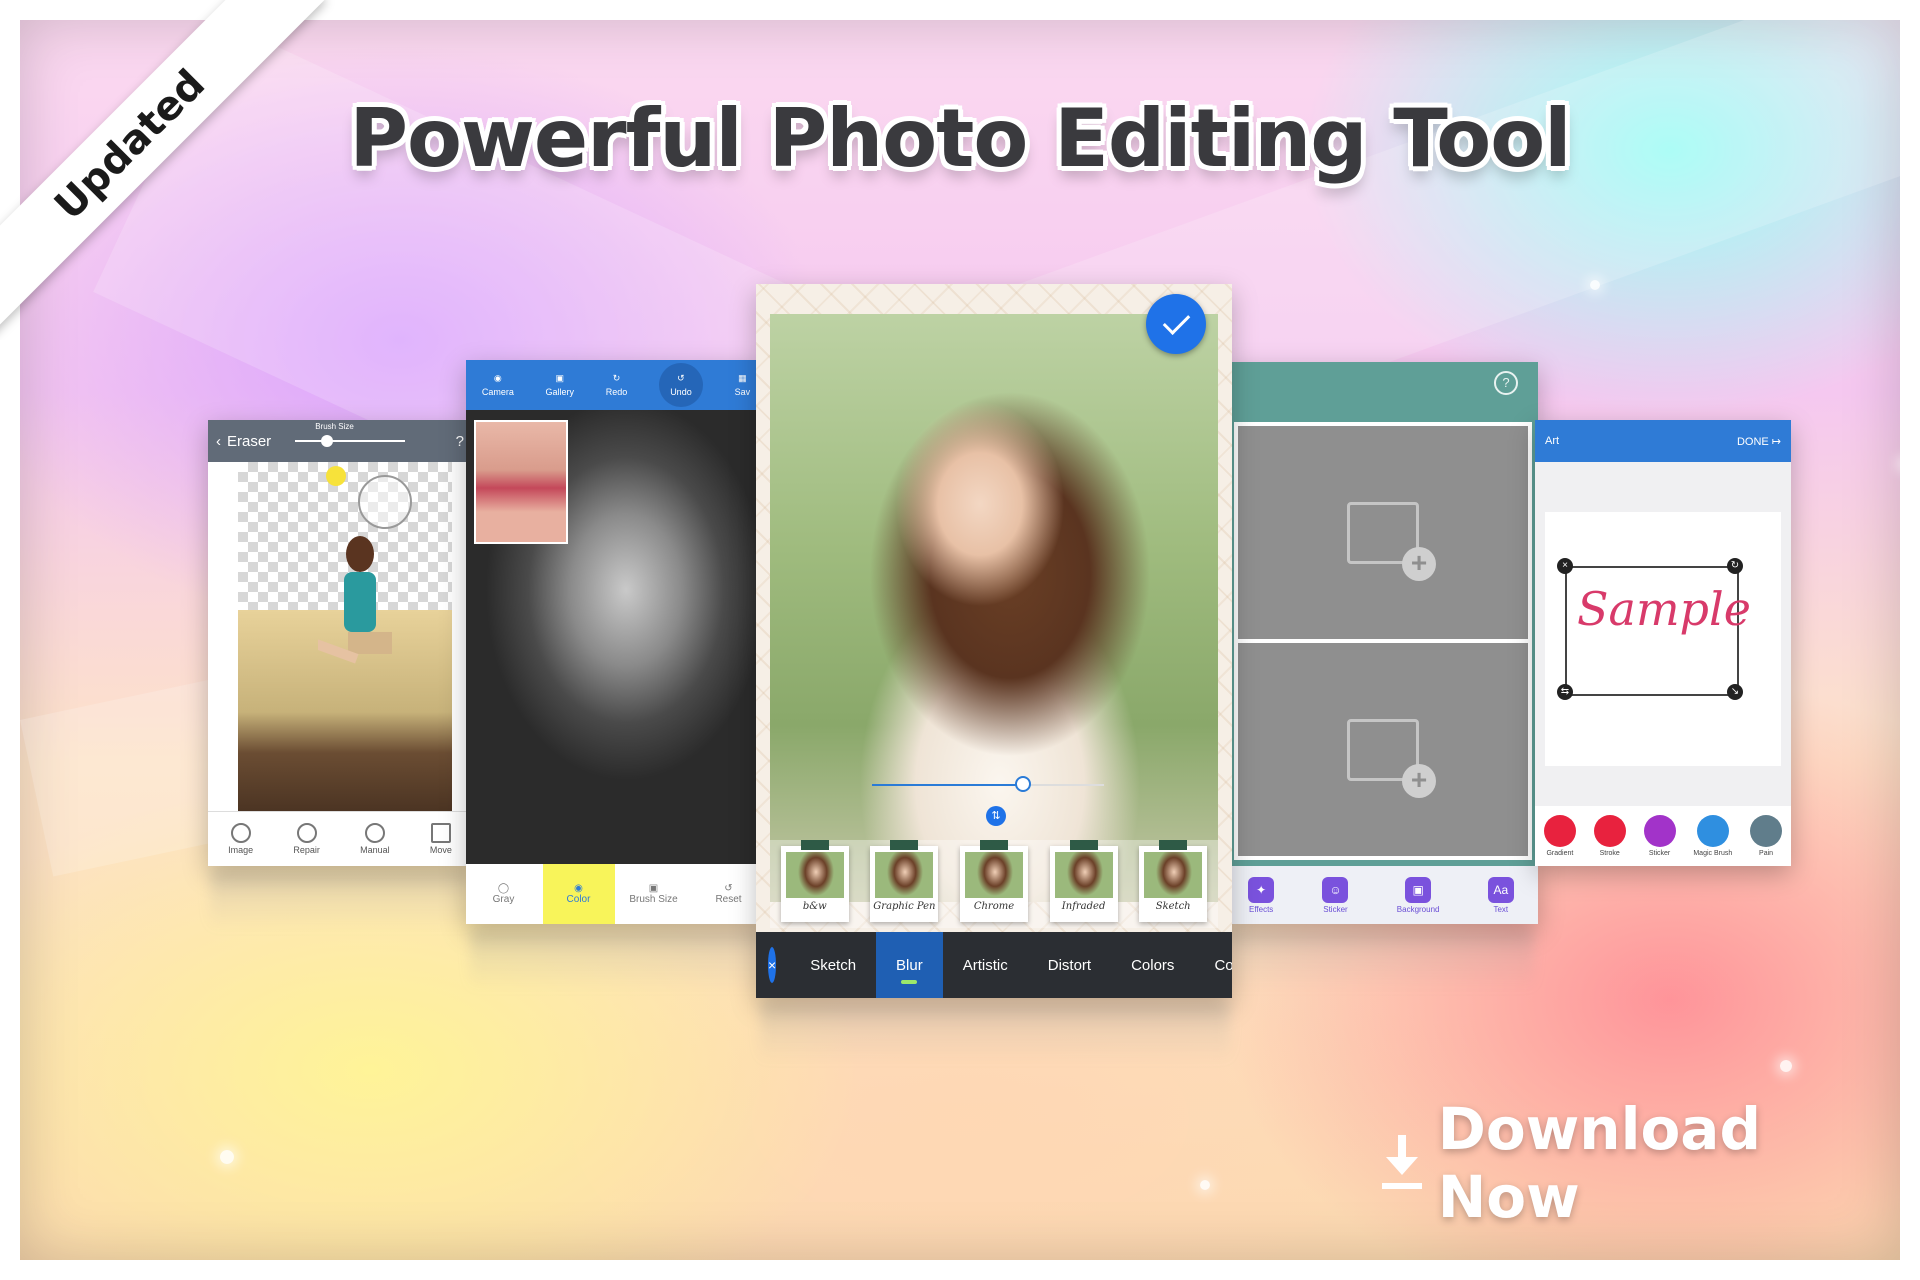 The image size is (1920, 1280). What do you see at coordinates (1381, 383) in the screenshot?
I see `collage-toolbar: ?` at bounding box center [1381, 383].